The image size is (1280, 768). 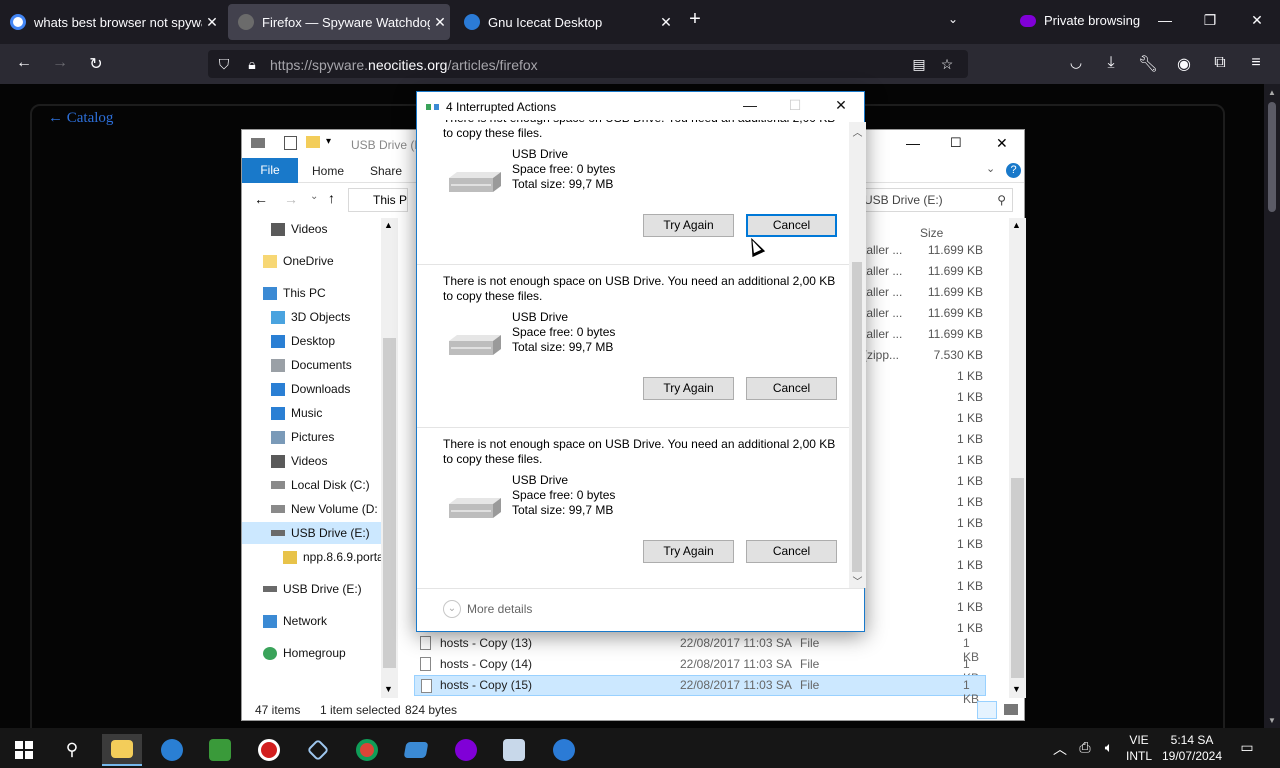 I want to click on explorer-maximize-button: ☐, so click(x=956, y=143).